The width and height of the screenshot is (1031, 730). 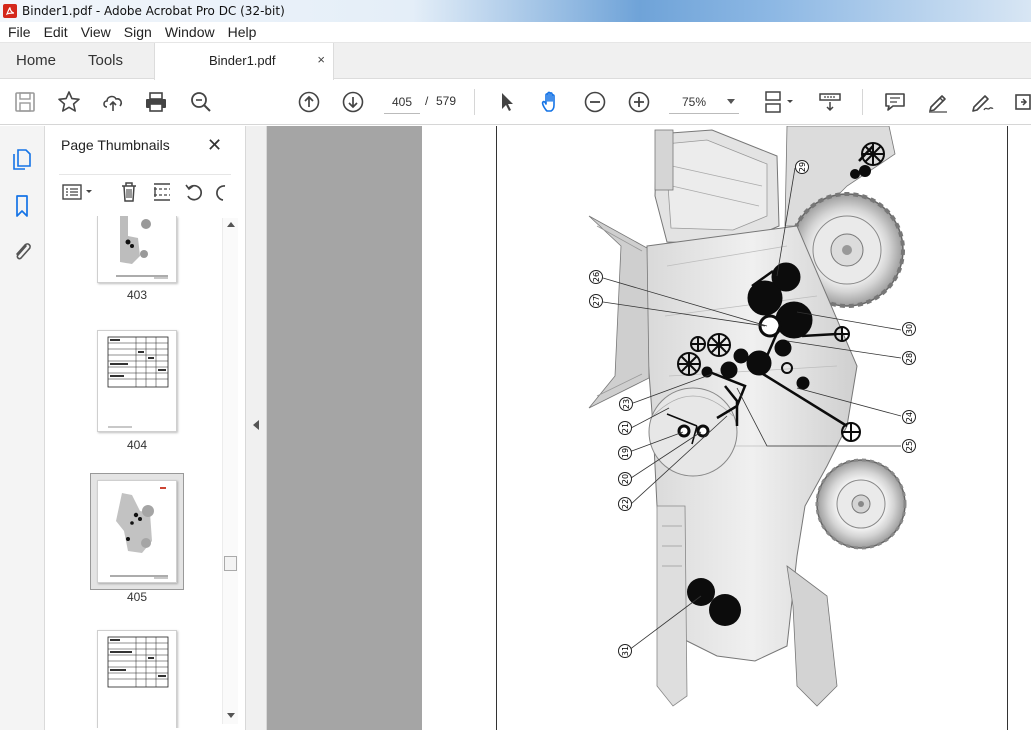 What do you see at coordinates (344, 428) in the screenshot?
I see `previous-page-edge` at bounding box center [344, 428].